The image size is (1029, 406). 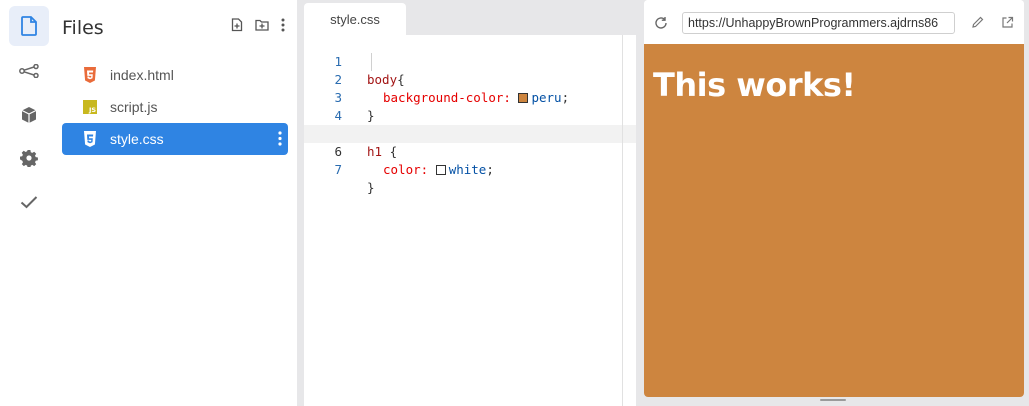 What do you see at coordinates (470, 133) in the screenshot?
I see `code-line: 5 h1 {` at bounding box center [470, 133].